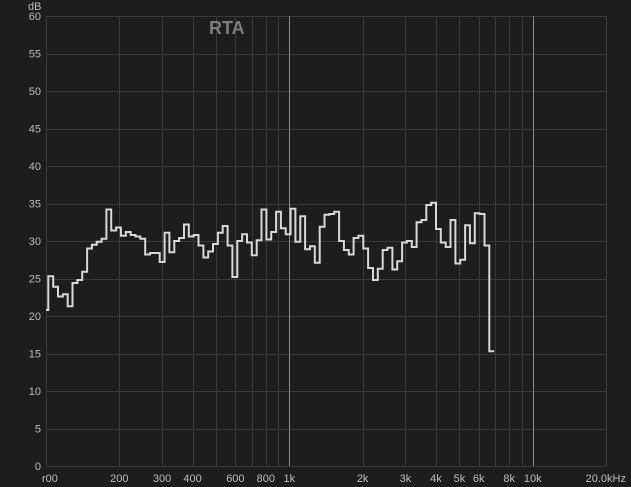  I want to click on y-tick-label: 10, so click(35, 392).